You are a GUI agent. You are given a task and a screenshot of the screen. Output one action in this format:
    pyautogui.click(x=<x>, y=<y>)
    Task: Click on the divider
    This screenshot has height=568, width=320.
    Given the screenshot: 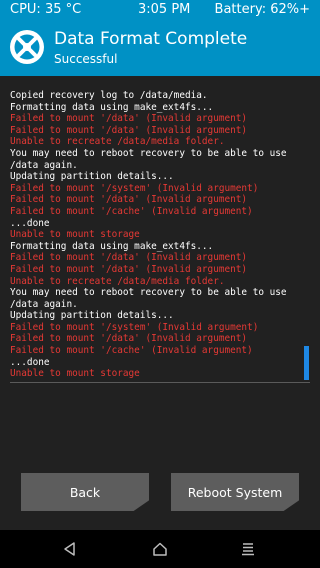 What is the action you would take?
    pyautogui.click(x=160, y=382)
    